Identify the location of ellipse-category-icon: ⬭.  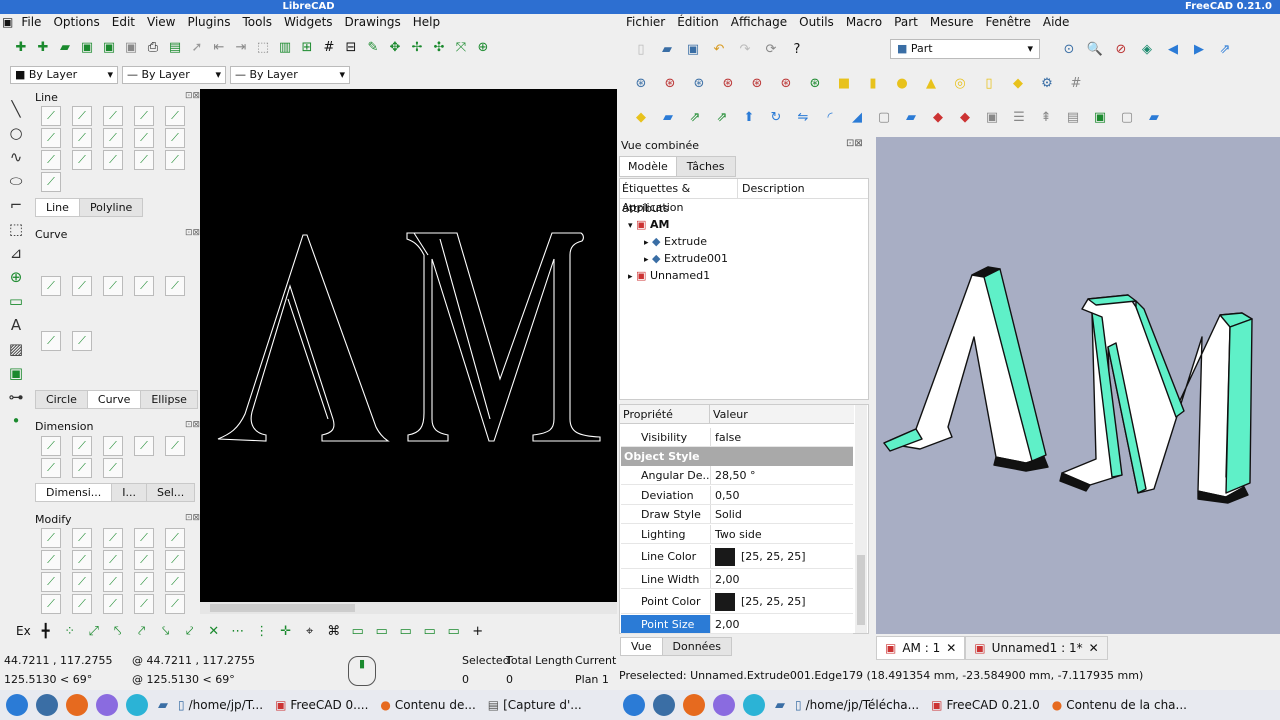
(16, 181).